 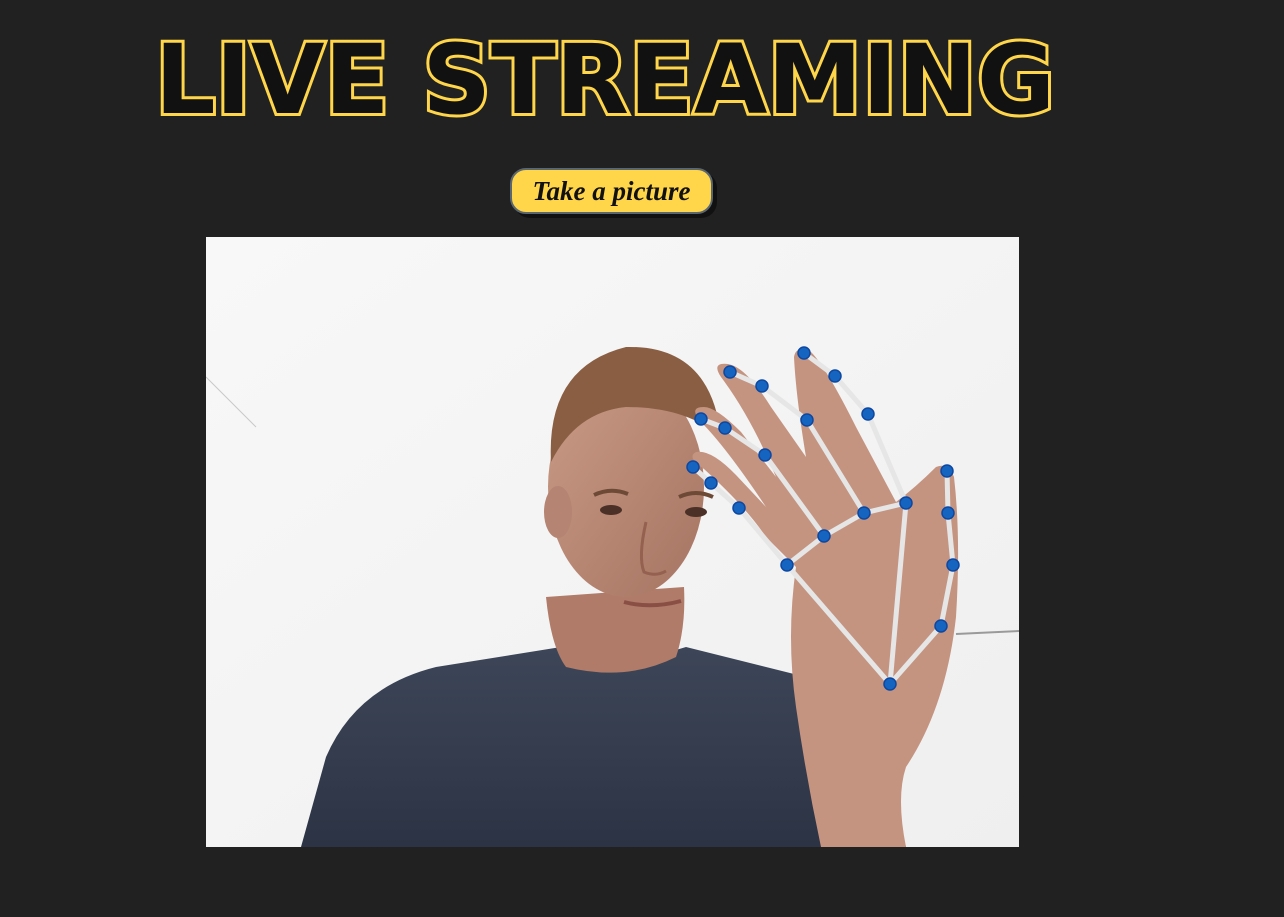 I want to click on take-picture-button: Take a picture, so click(x=611, y=191).